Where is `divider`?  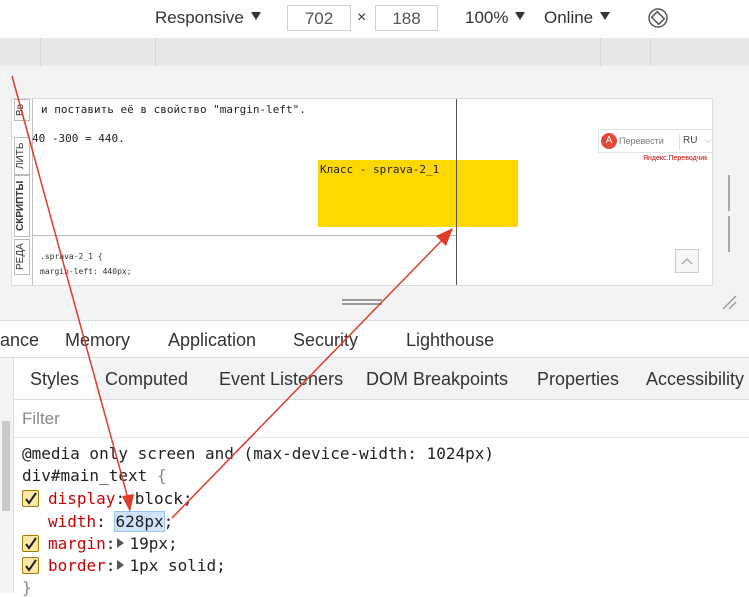
divider is located at coordinates (679, 142).